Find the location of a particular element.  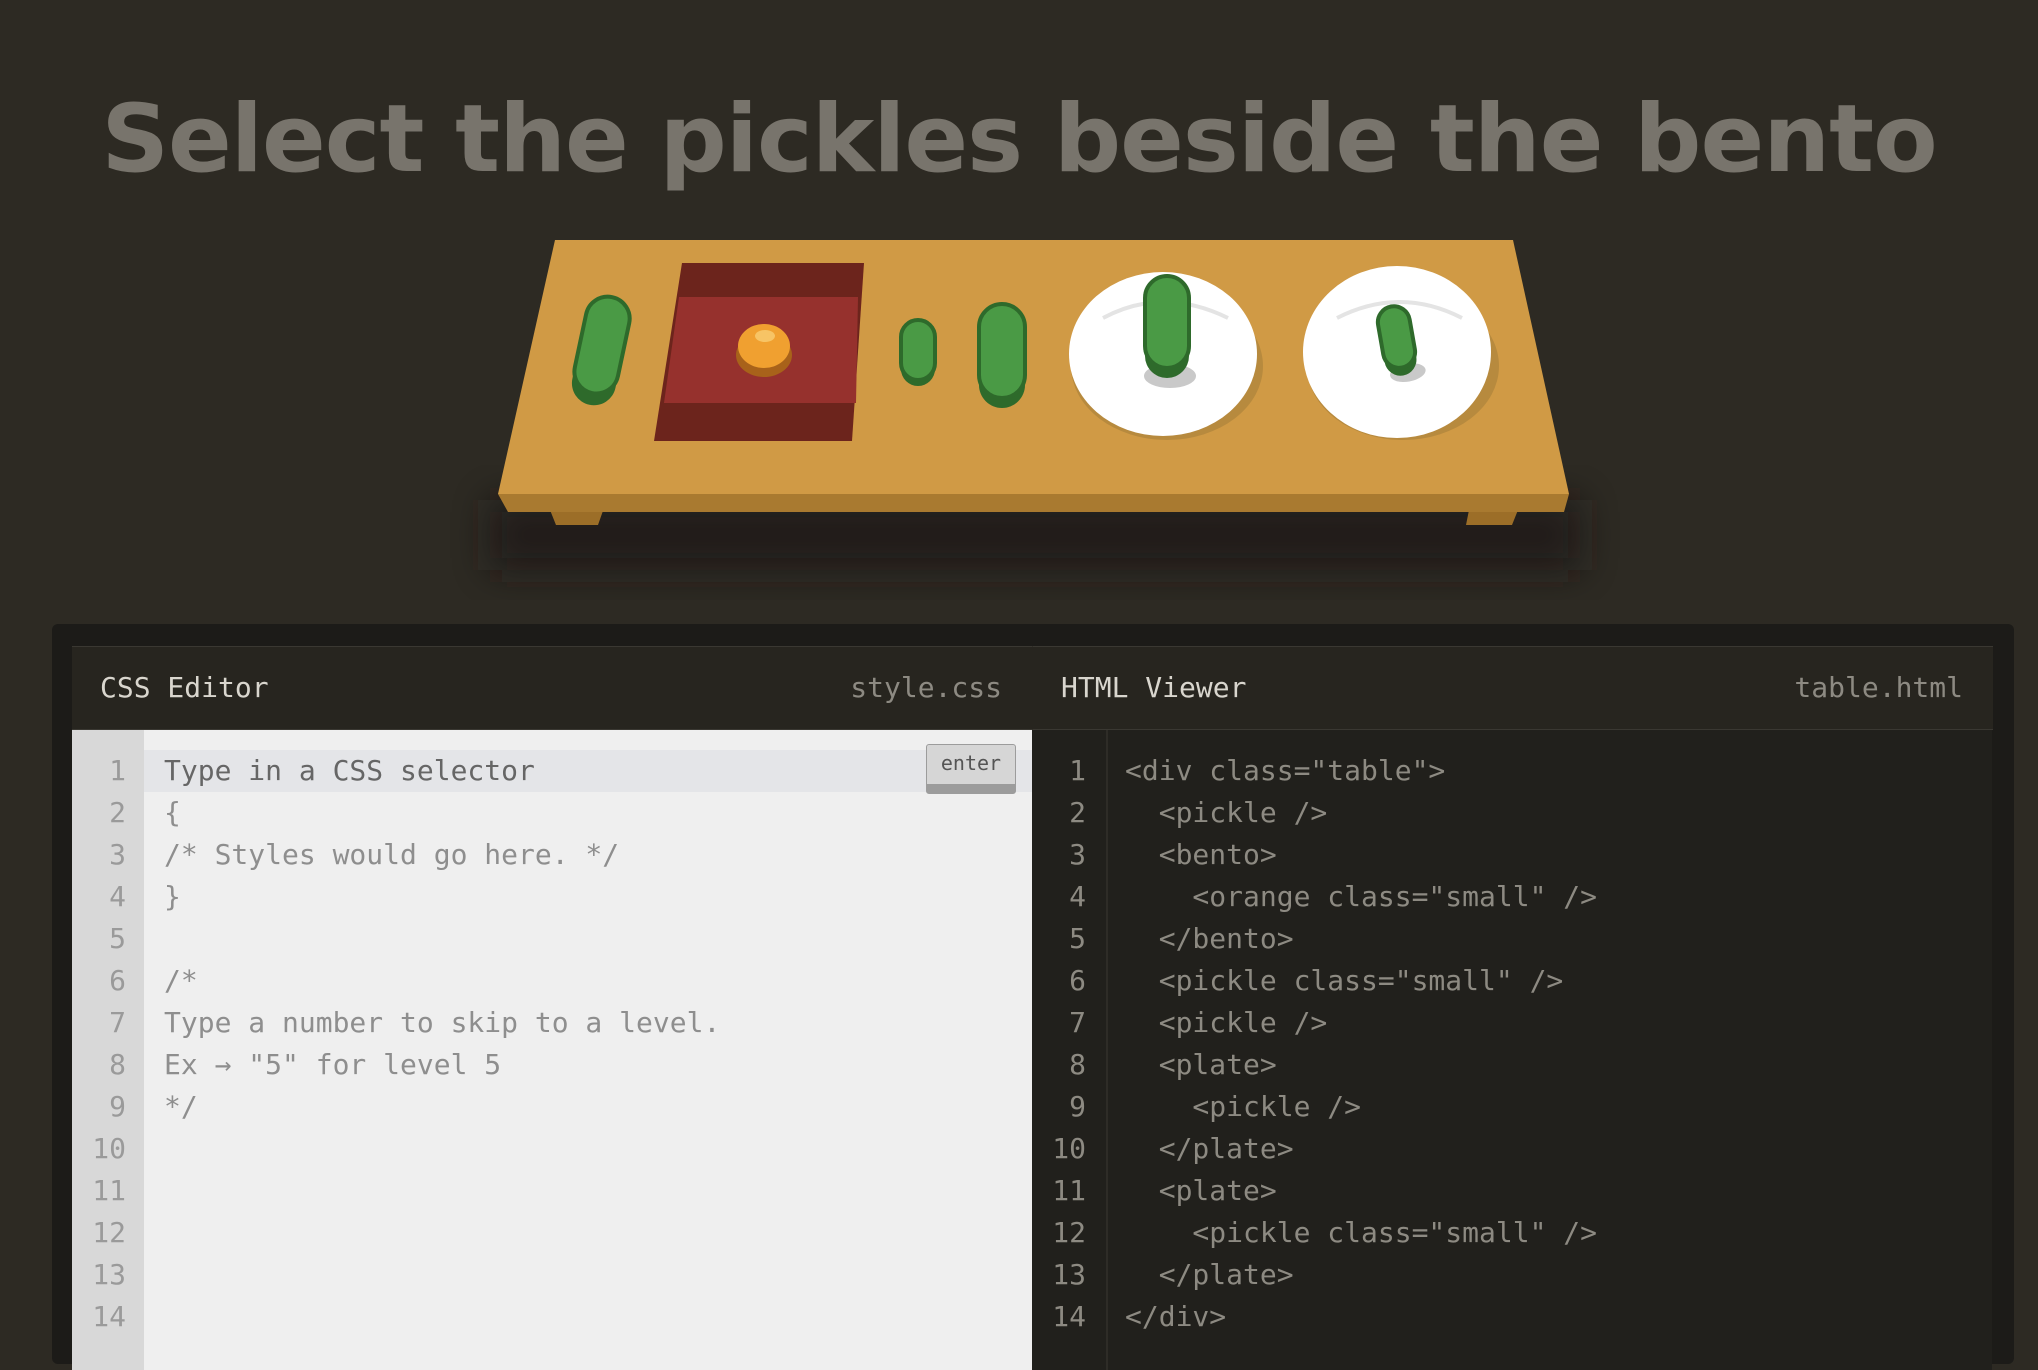

pickle-small is located at coordinates (918, 352).